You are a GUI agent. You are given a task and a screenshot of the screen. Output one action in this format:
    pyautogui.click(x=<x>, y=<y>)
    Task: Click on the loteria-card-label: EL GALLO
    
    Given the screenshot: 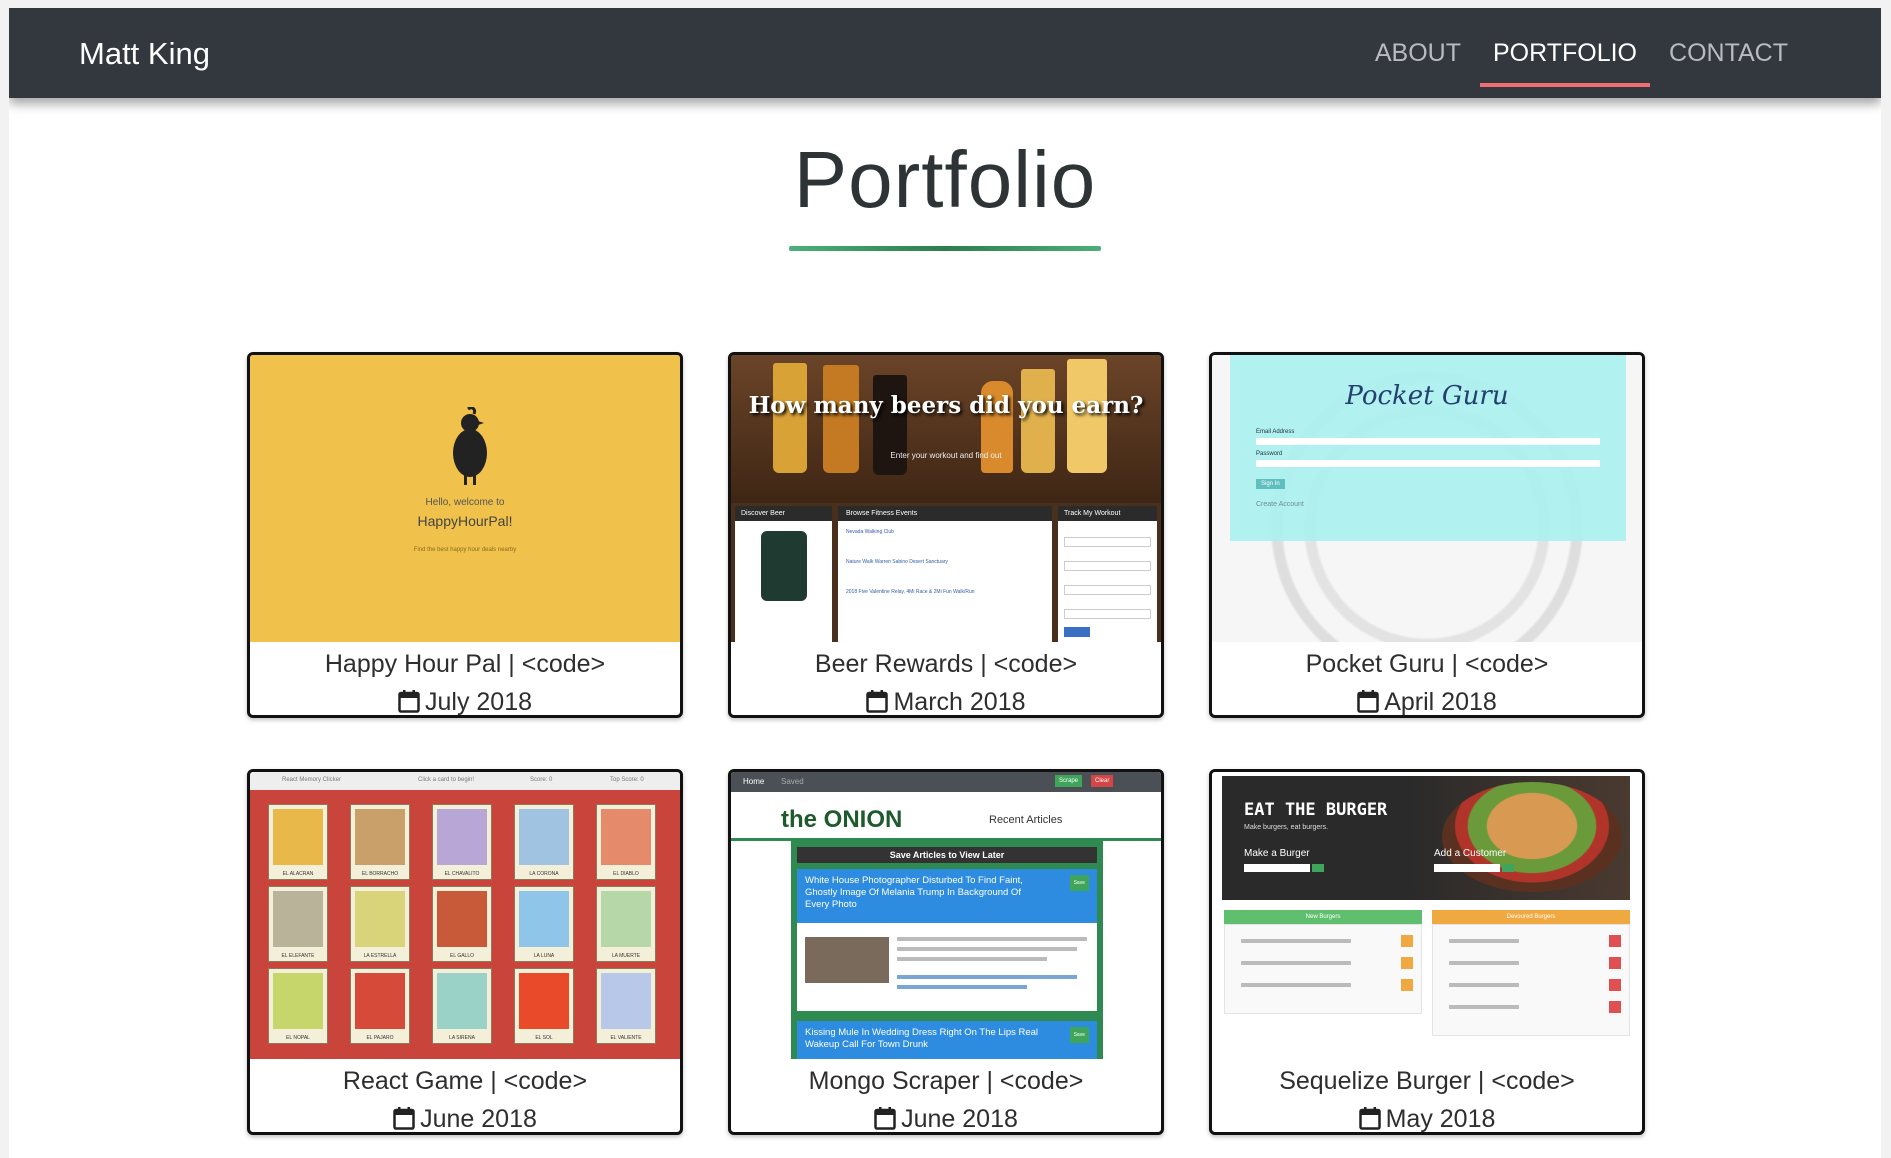 What is the action you would take?
    pyautogui.click(x=462, y=956)
    